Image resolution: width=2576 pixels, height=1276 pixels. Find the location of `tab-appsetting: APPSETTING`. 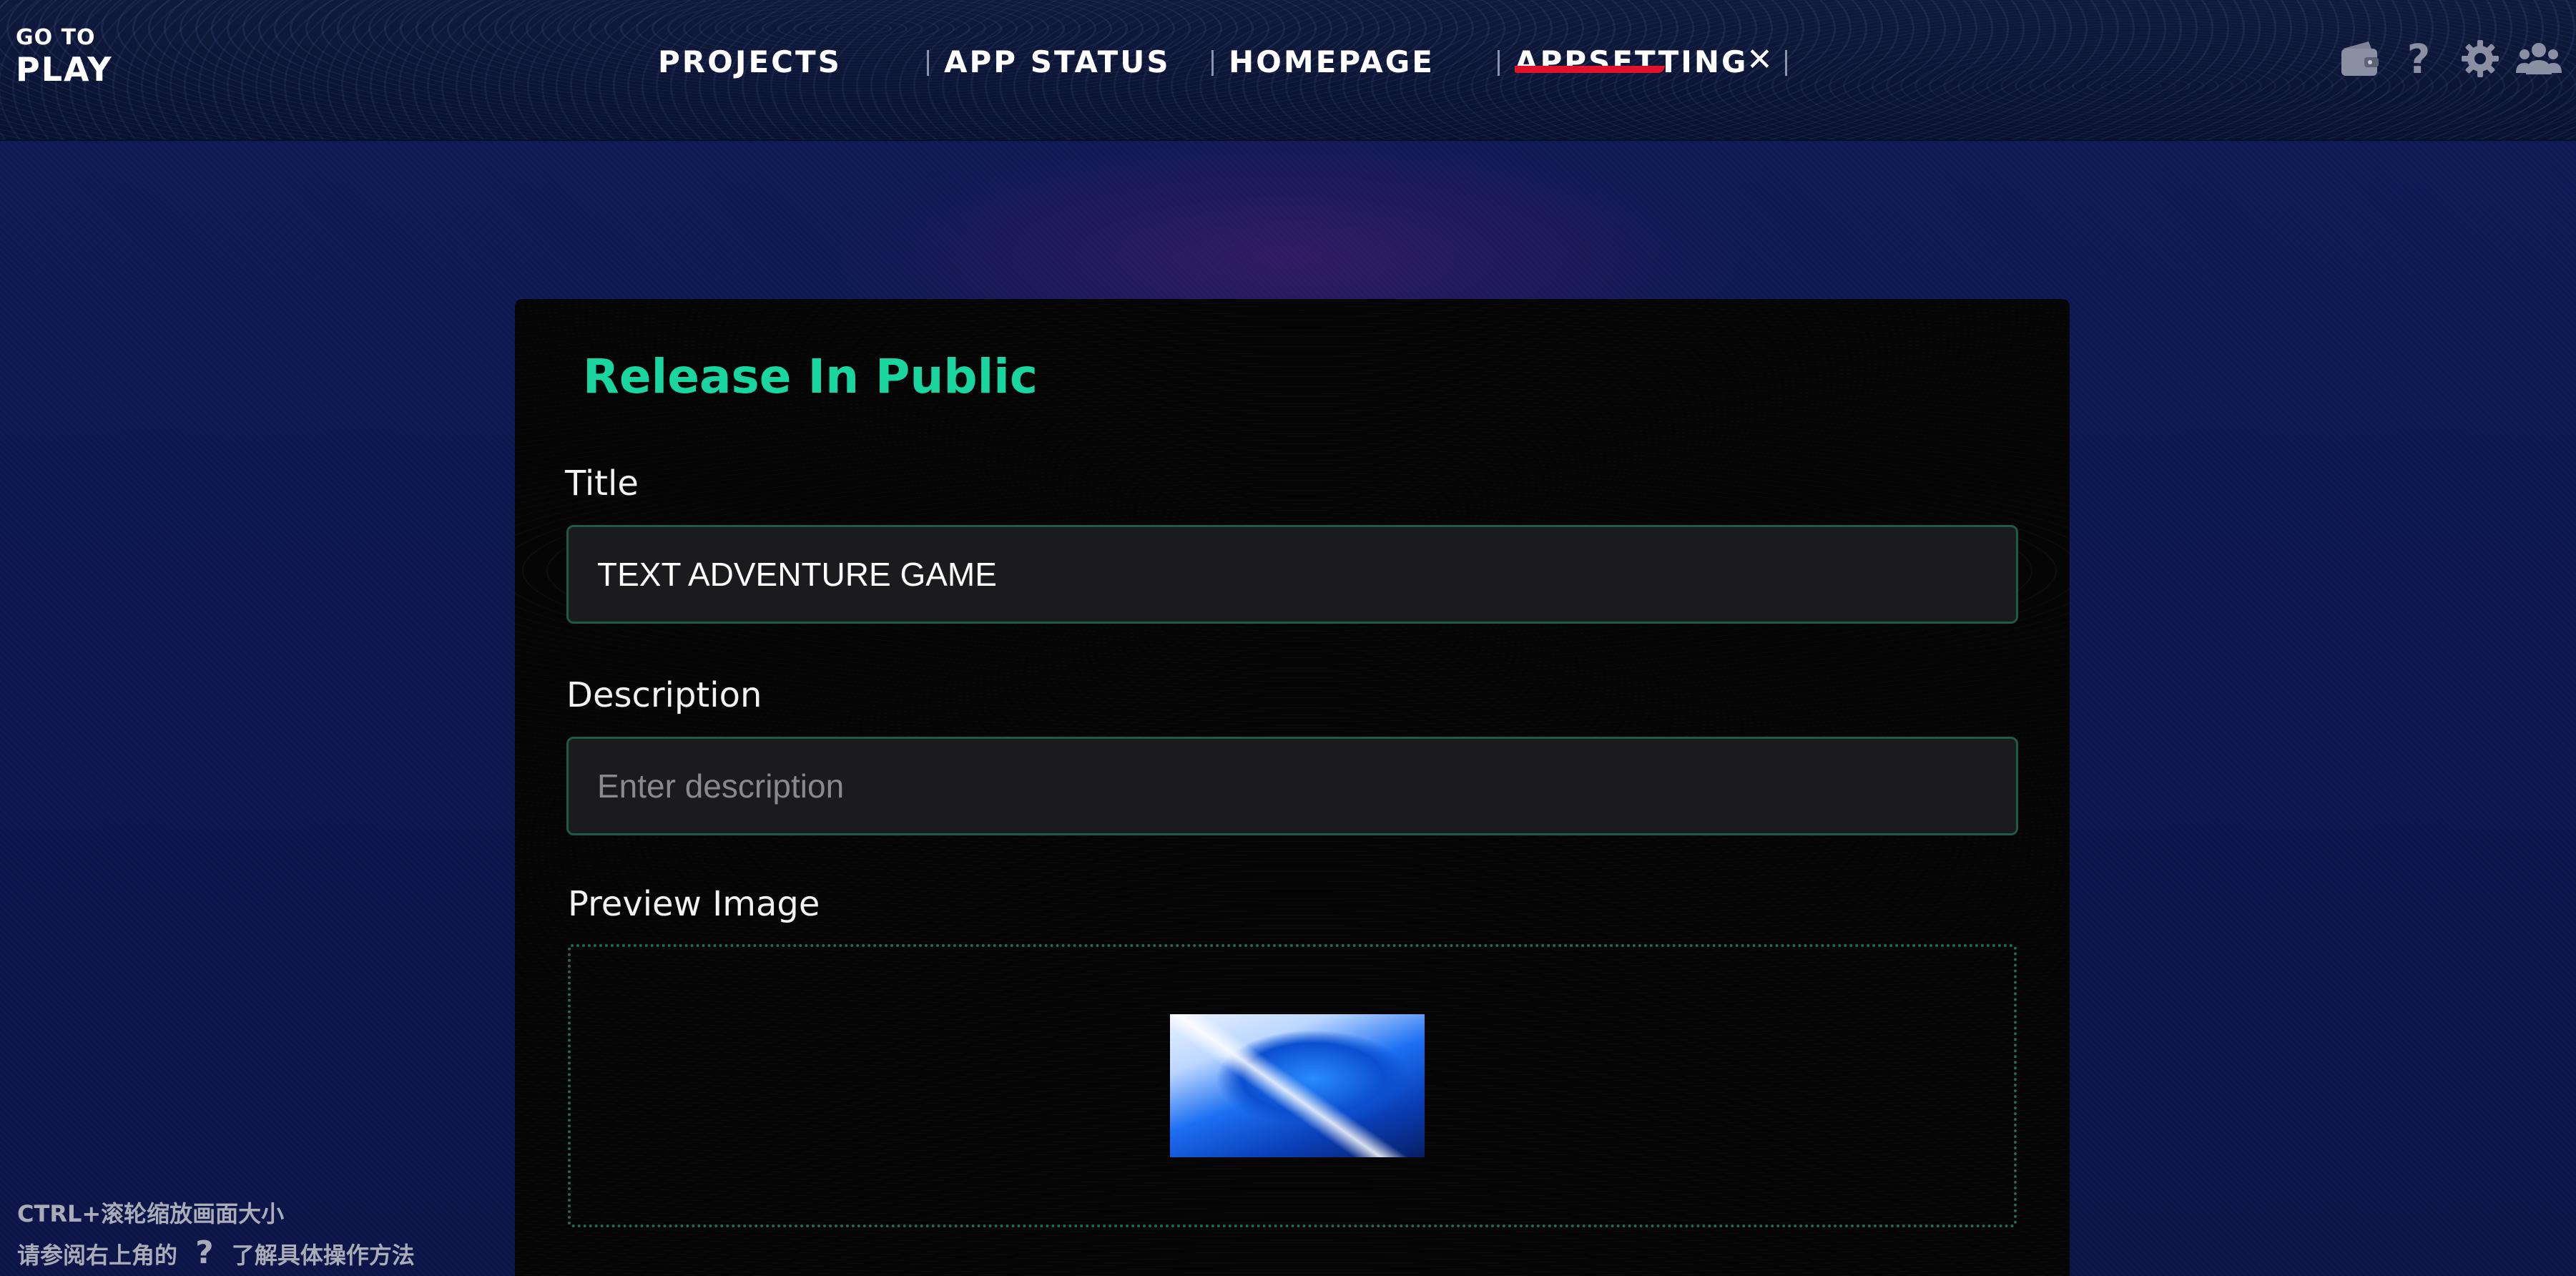

tab-appsetting: APPSETTING is located at coordinates (1632, 61).